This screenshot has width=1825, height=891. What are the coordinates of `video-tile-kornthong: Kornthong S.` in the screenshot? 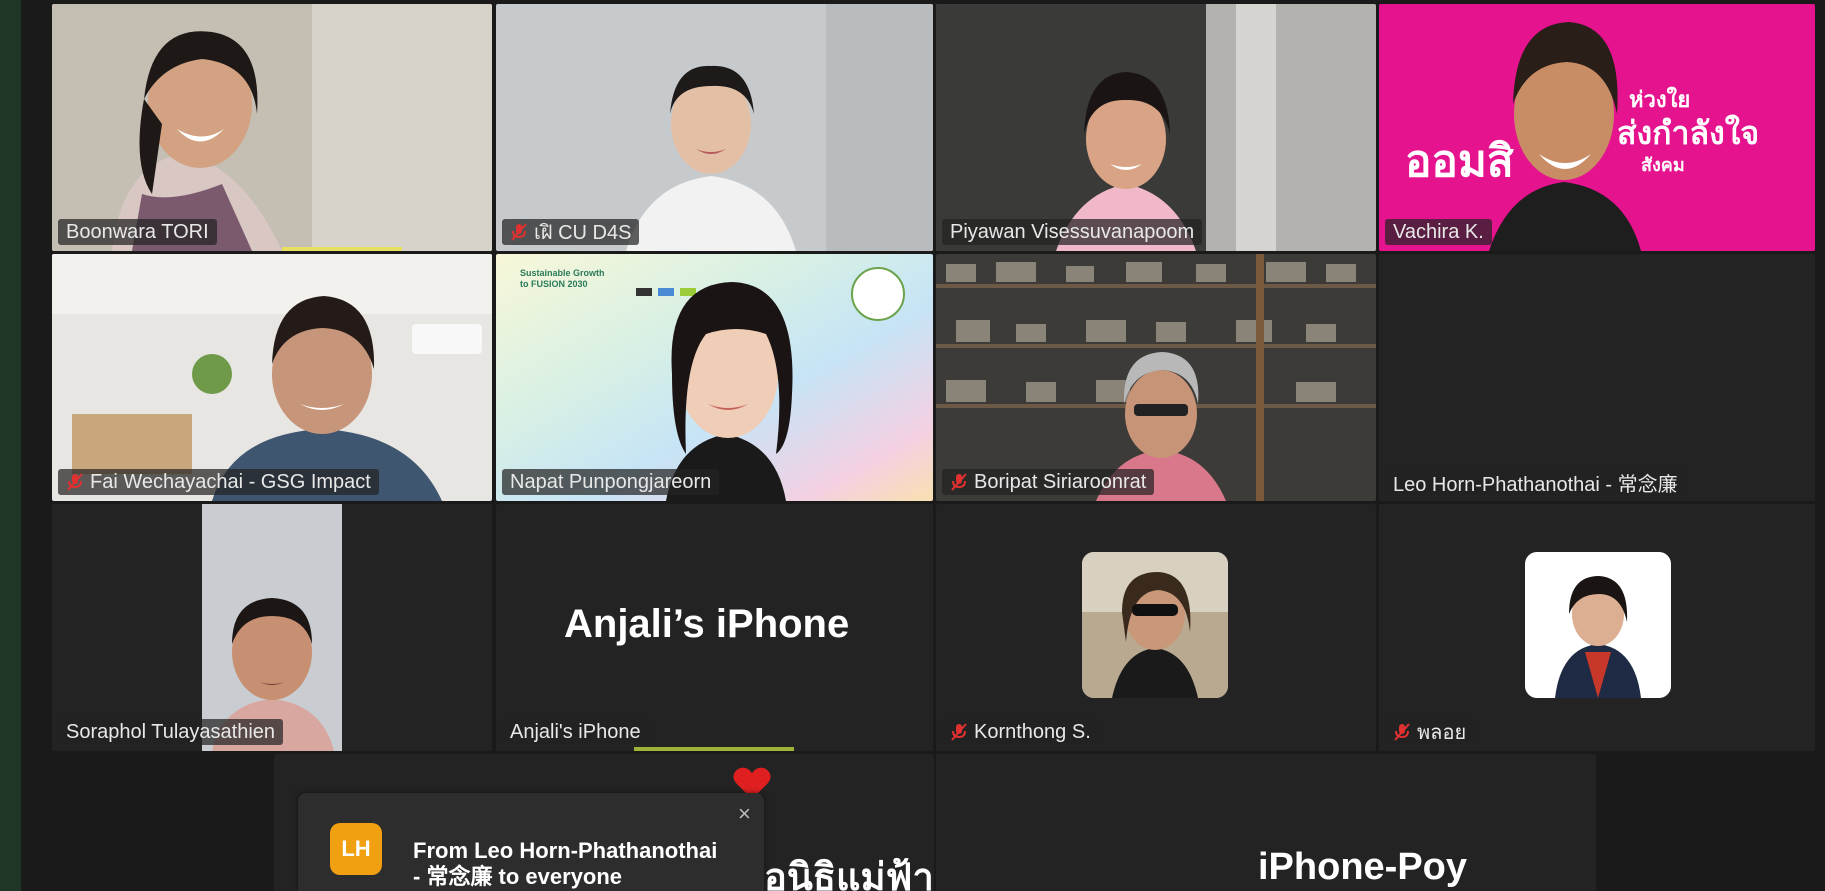 It's located at (1156, 627).